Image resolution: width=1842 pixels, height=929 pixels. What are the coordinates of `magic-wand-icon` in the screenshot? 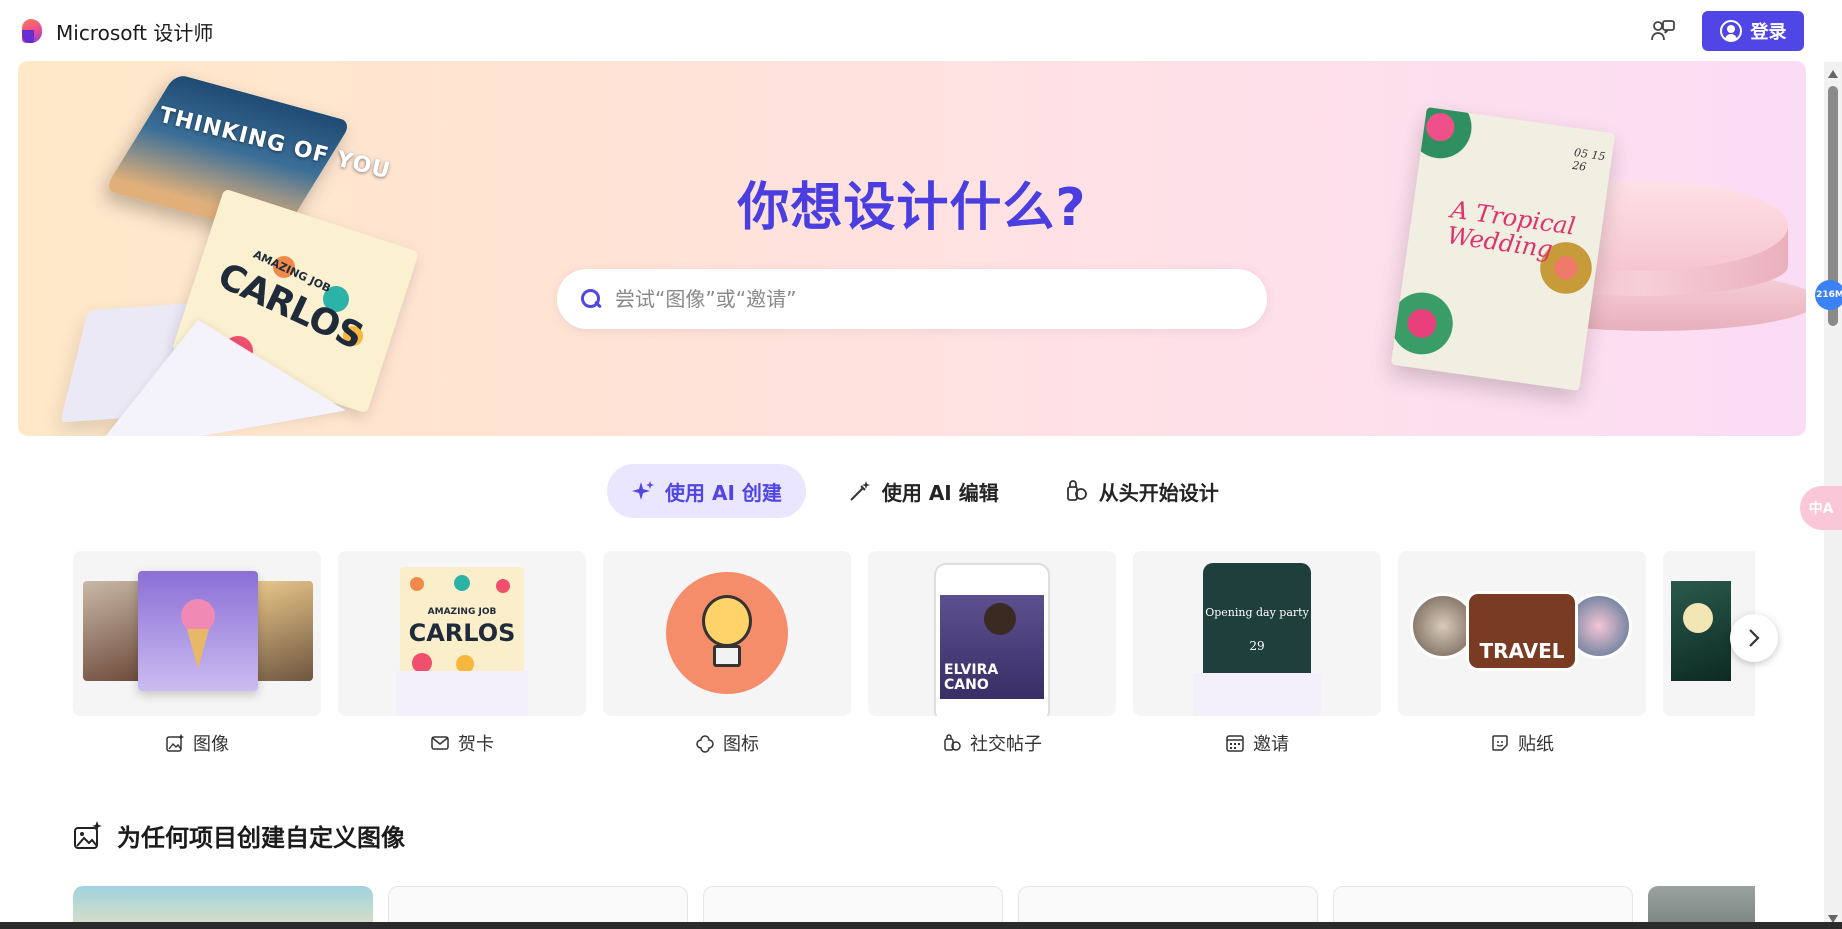 It's located at (860, 491).